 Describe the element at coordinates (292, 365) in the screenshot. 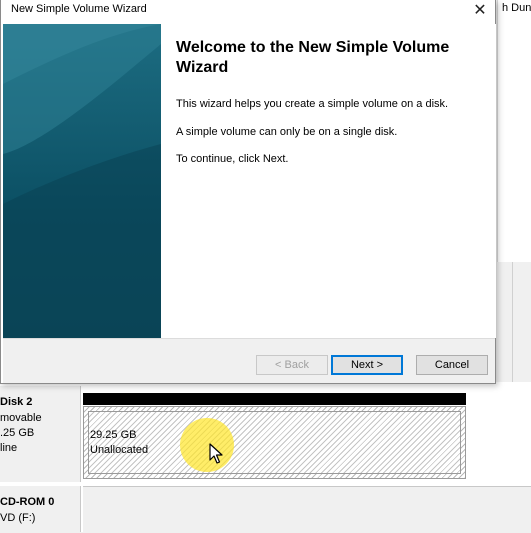

I see `back-button: < Back` at that location.